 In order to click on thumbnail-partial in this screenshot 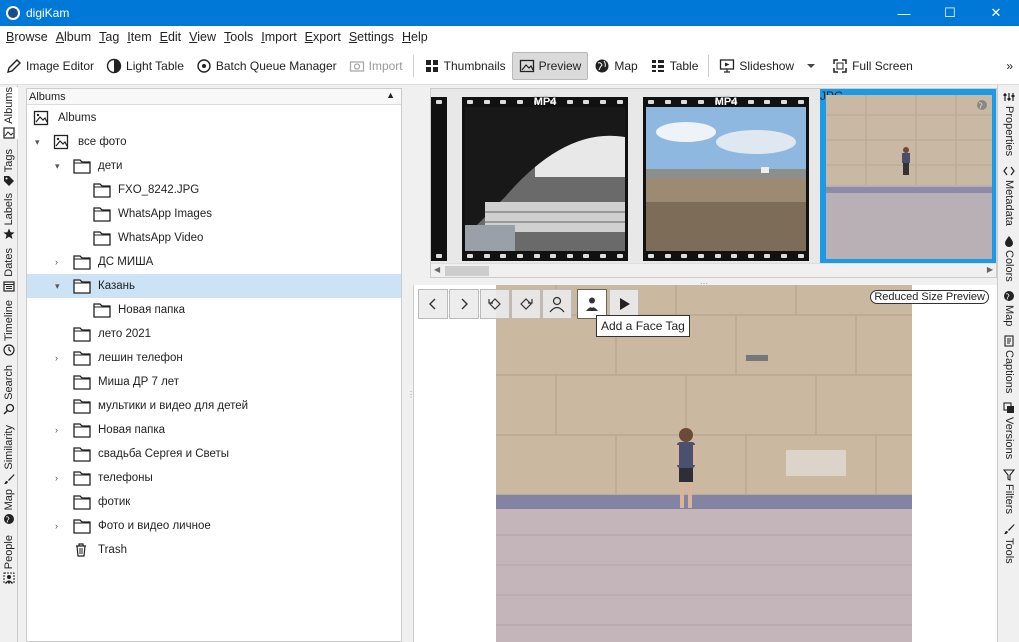, I will do `click(439, 179)`.